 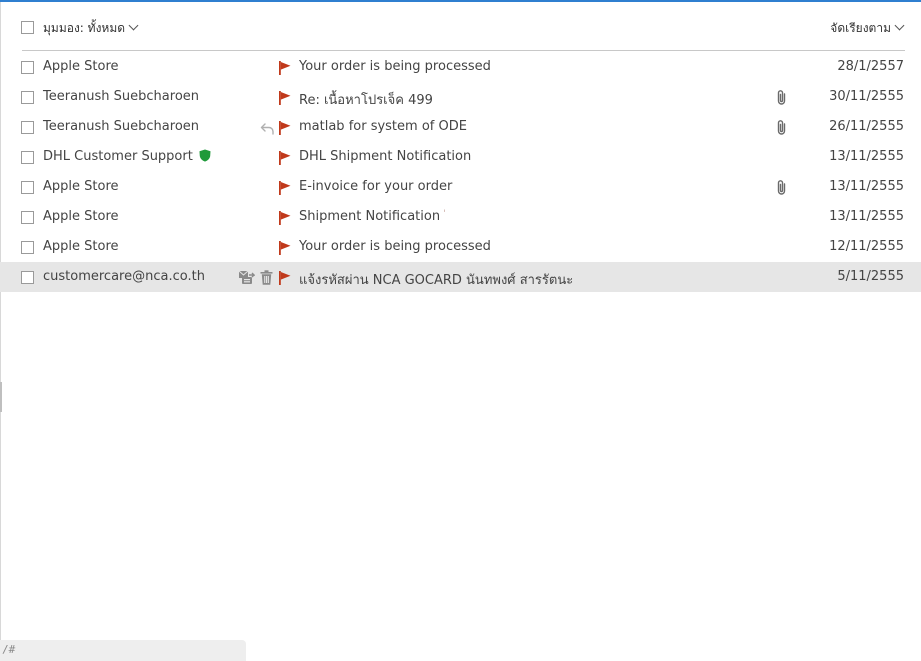 I want to click on pane-resize-handle, so click(x=1, y=397).